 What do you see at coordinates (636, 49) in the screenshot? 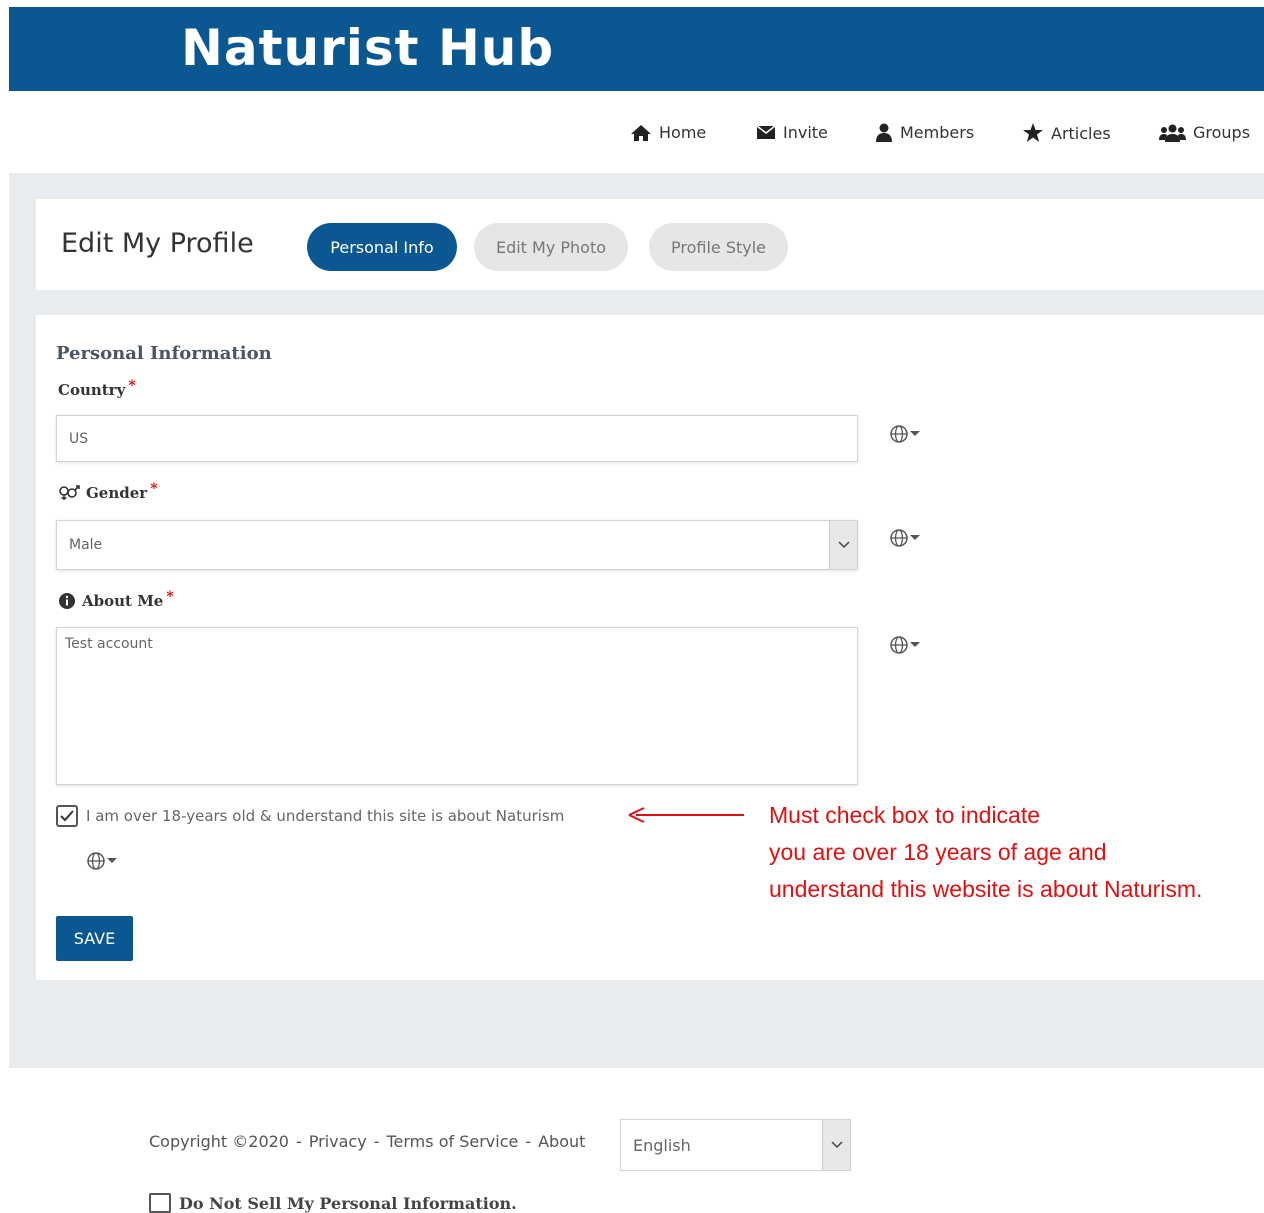
I see `site-header: Naturist Hub` at bounding box center [636, 49].